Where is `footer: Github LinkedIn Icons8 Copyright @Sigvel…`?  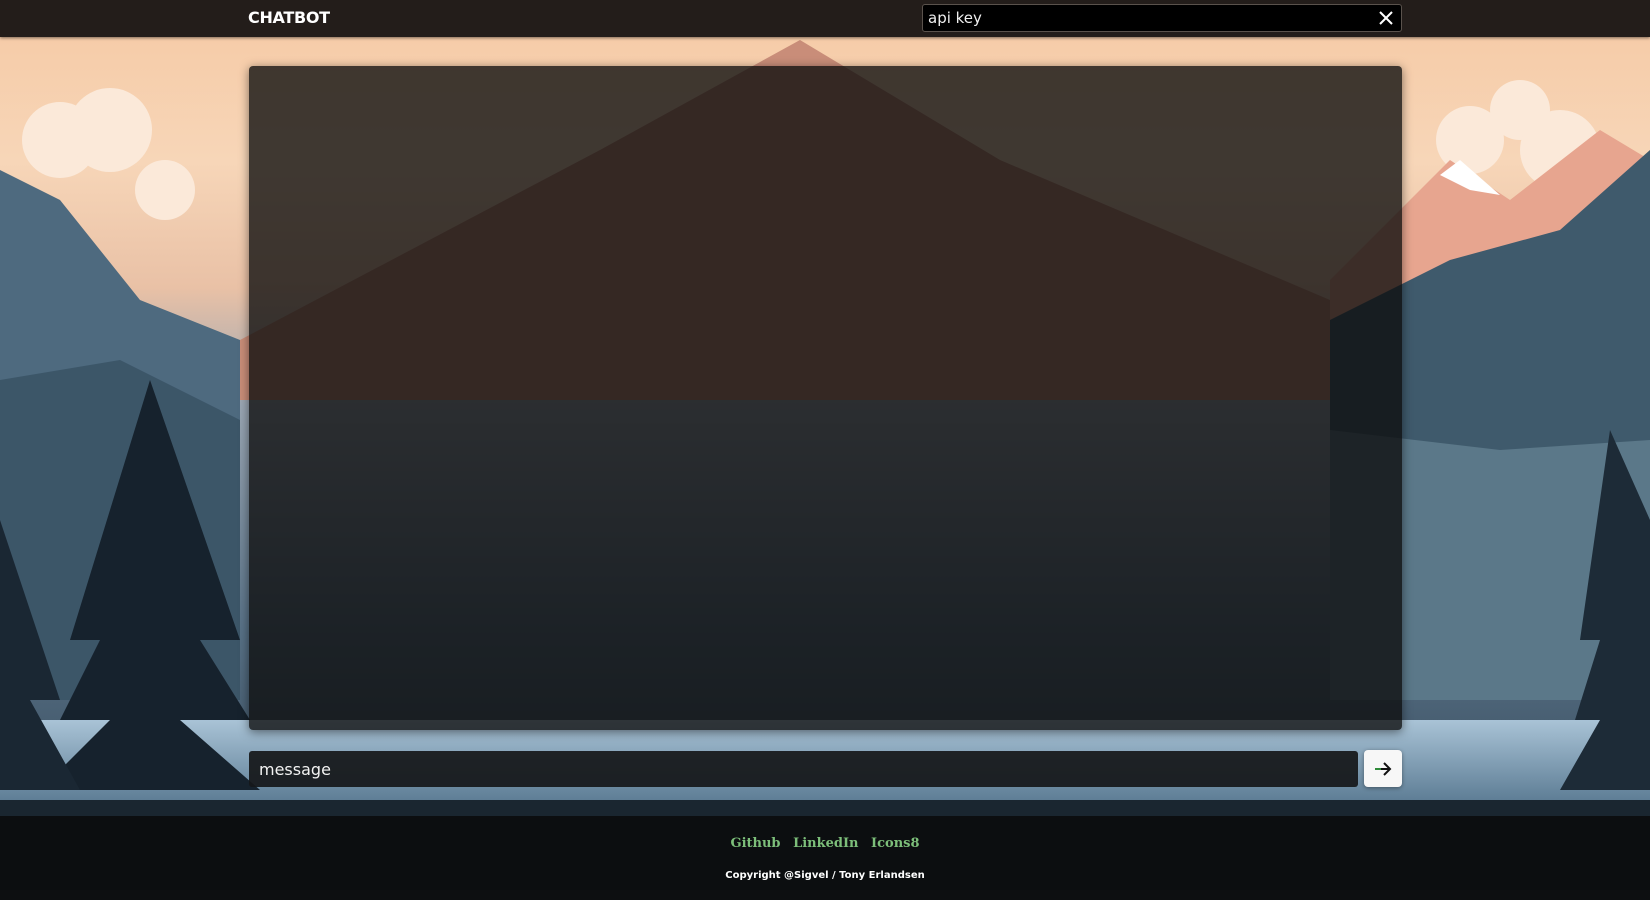 footer: Github LinkedIn Icons8 Copyright @Sigvel… is located at coordinates (825, 858).